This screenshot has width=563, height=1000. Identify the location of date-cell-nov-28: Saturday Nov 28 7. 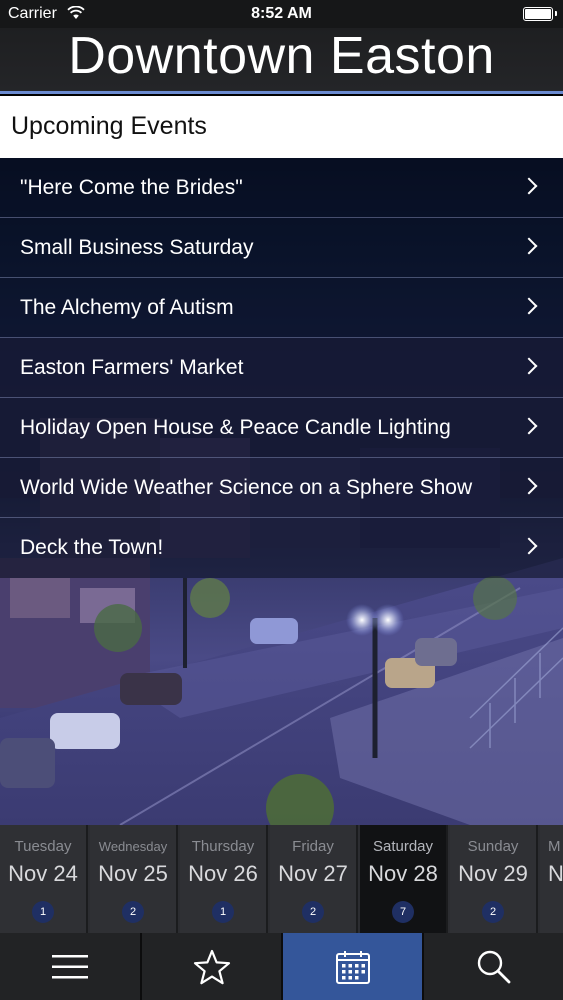
(404, 879).